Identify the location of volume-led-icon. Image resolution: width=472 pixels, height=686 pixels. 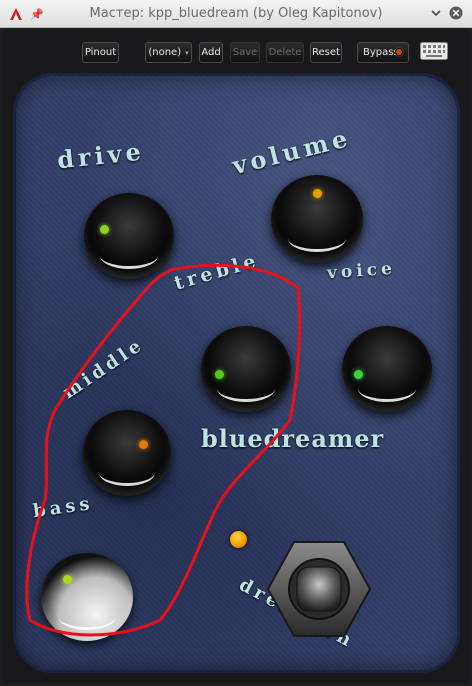
(317, 193).